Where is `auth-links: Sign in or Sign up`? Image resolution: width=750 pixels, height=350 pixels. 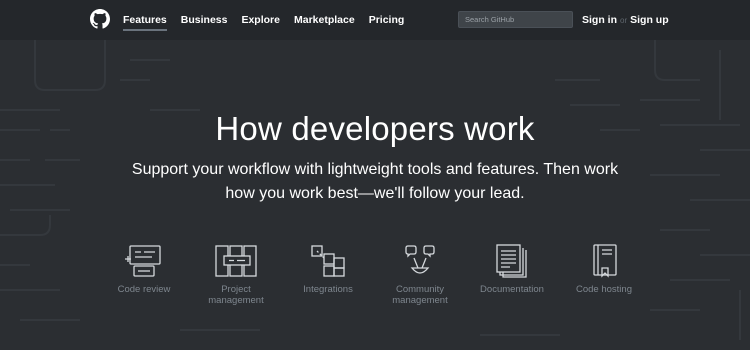
auth-links: Sign in or Sign up is located at coordinates (625, 20).